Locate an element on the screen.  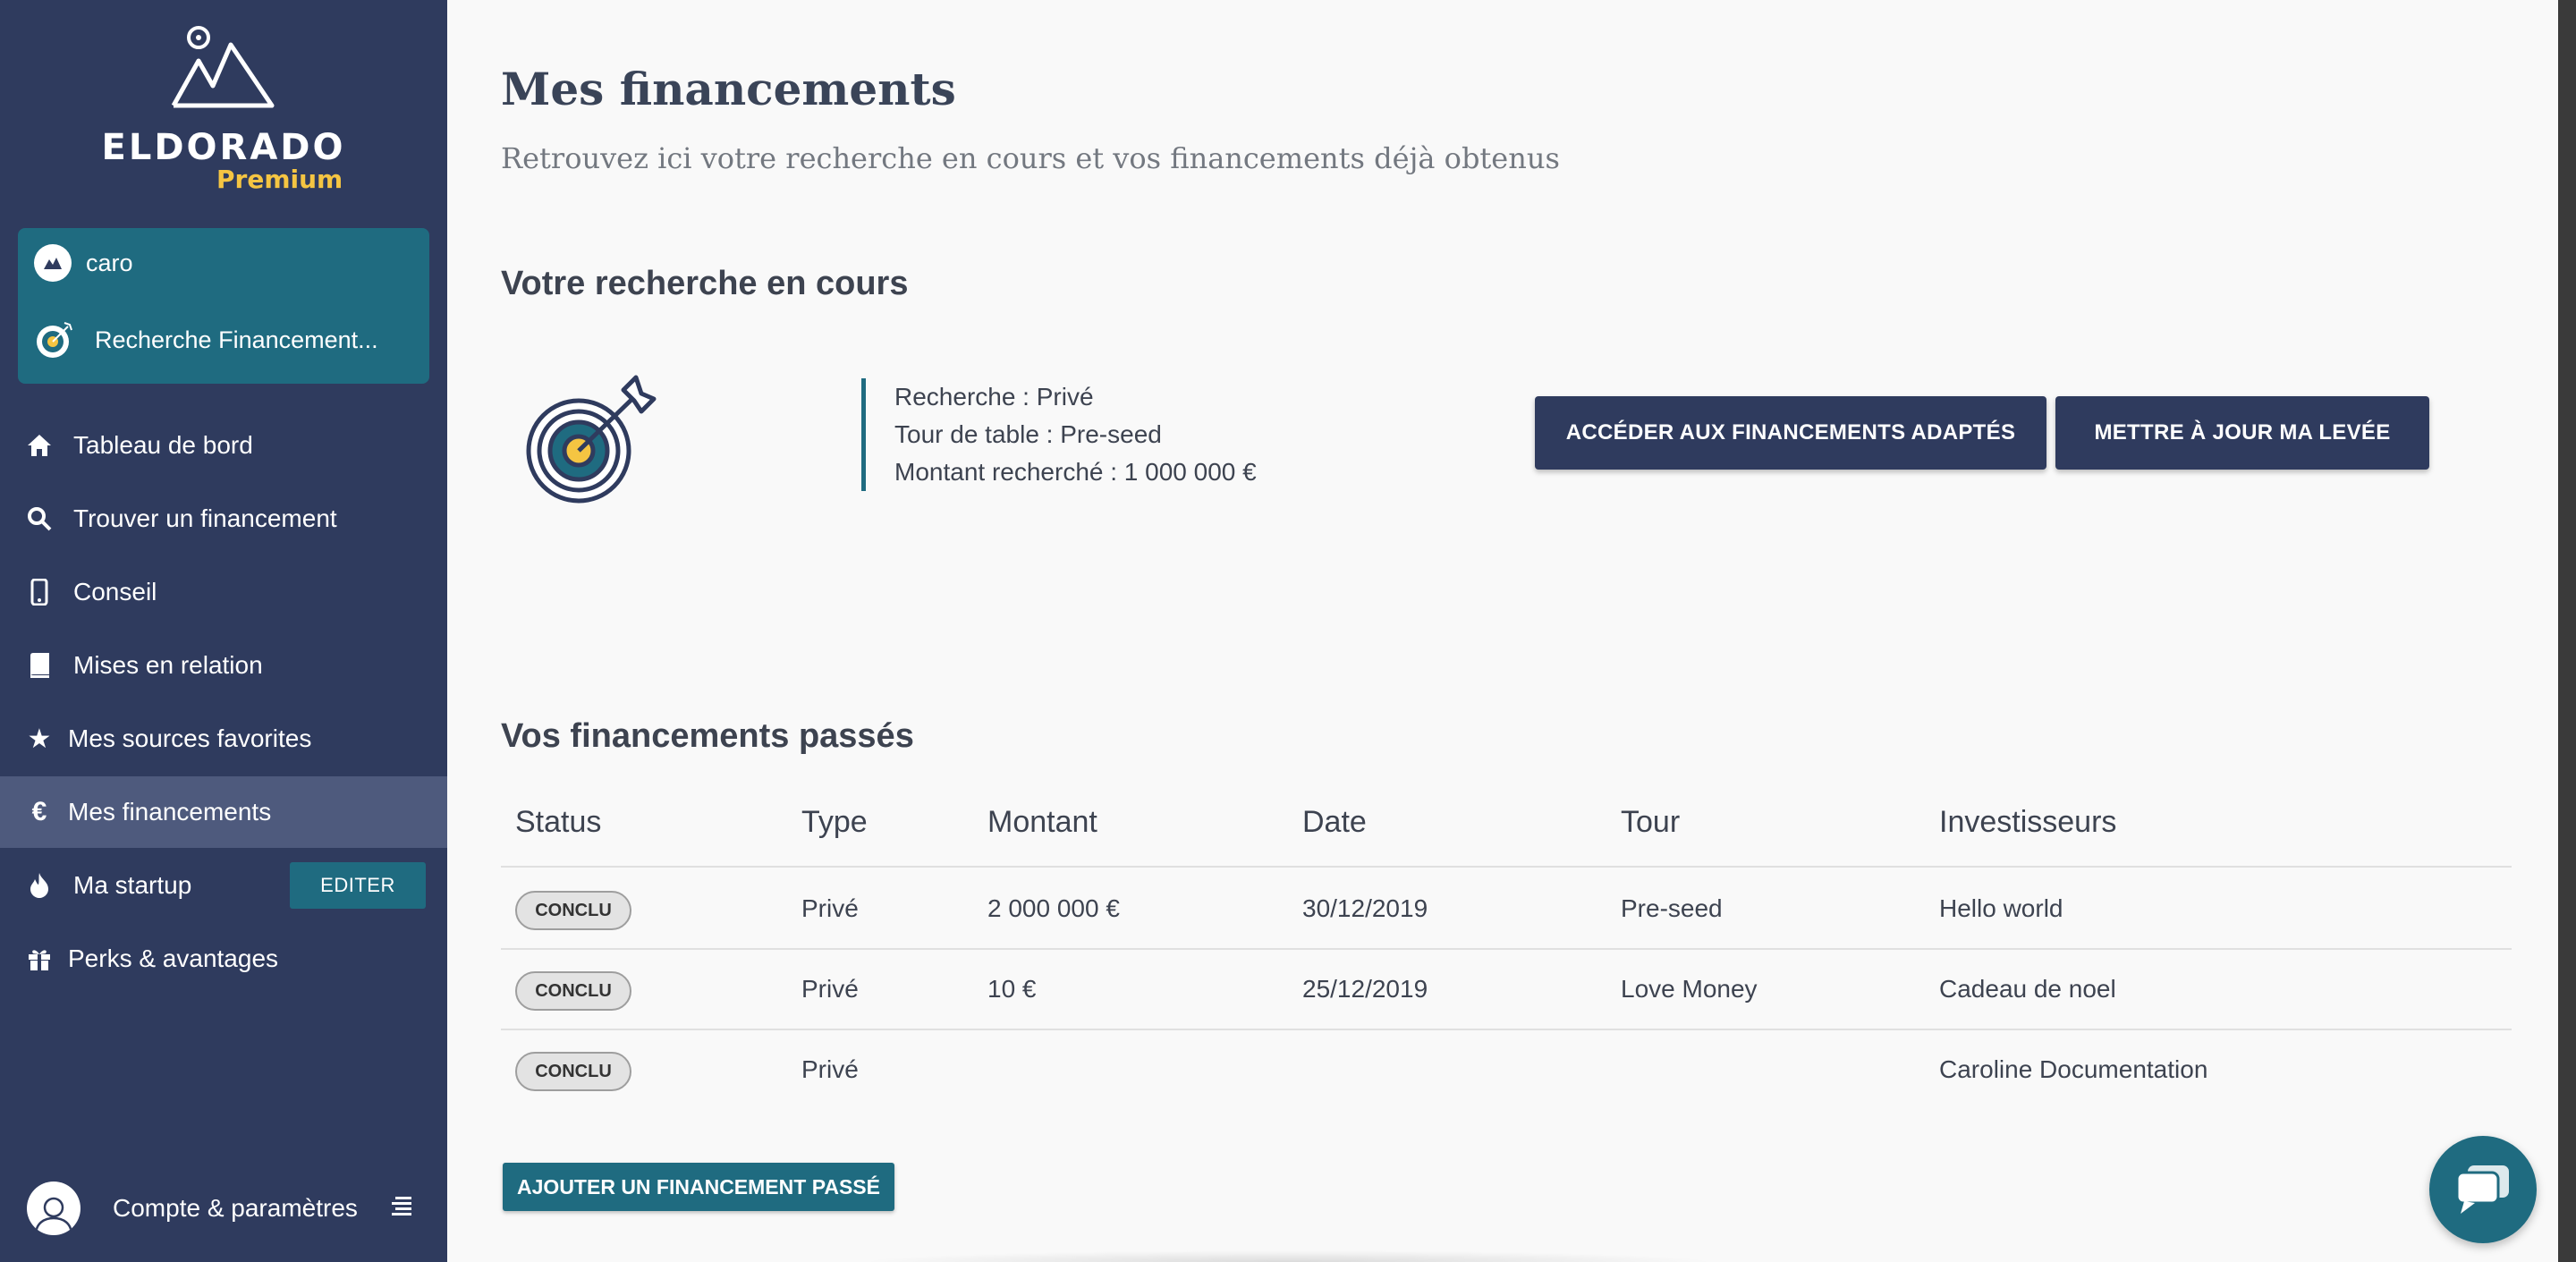
sidebar-item-label: Ma startup is located at coordinates (132, 885).